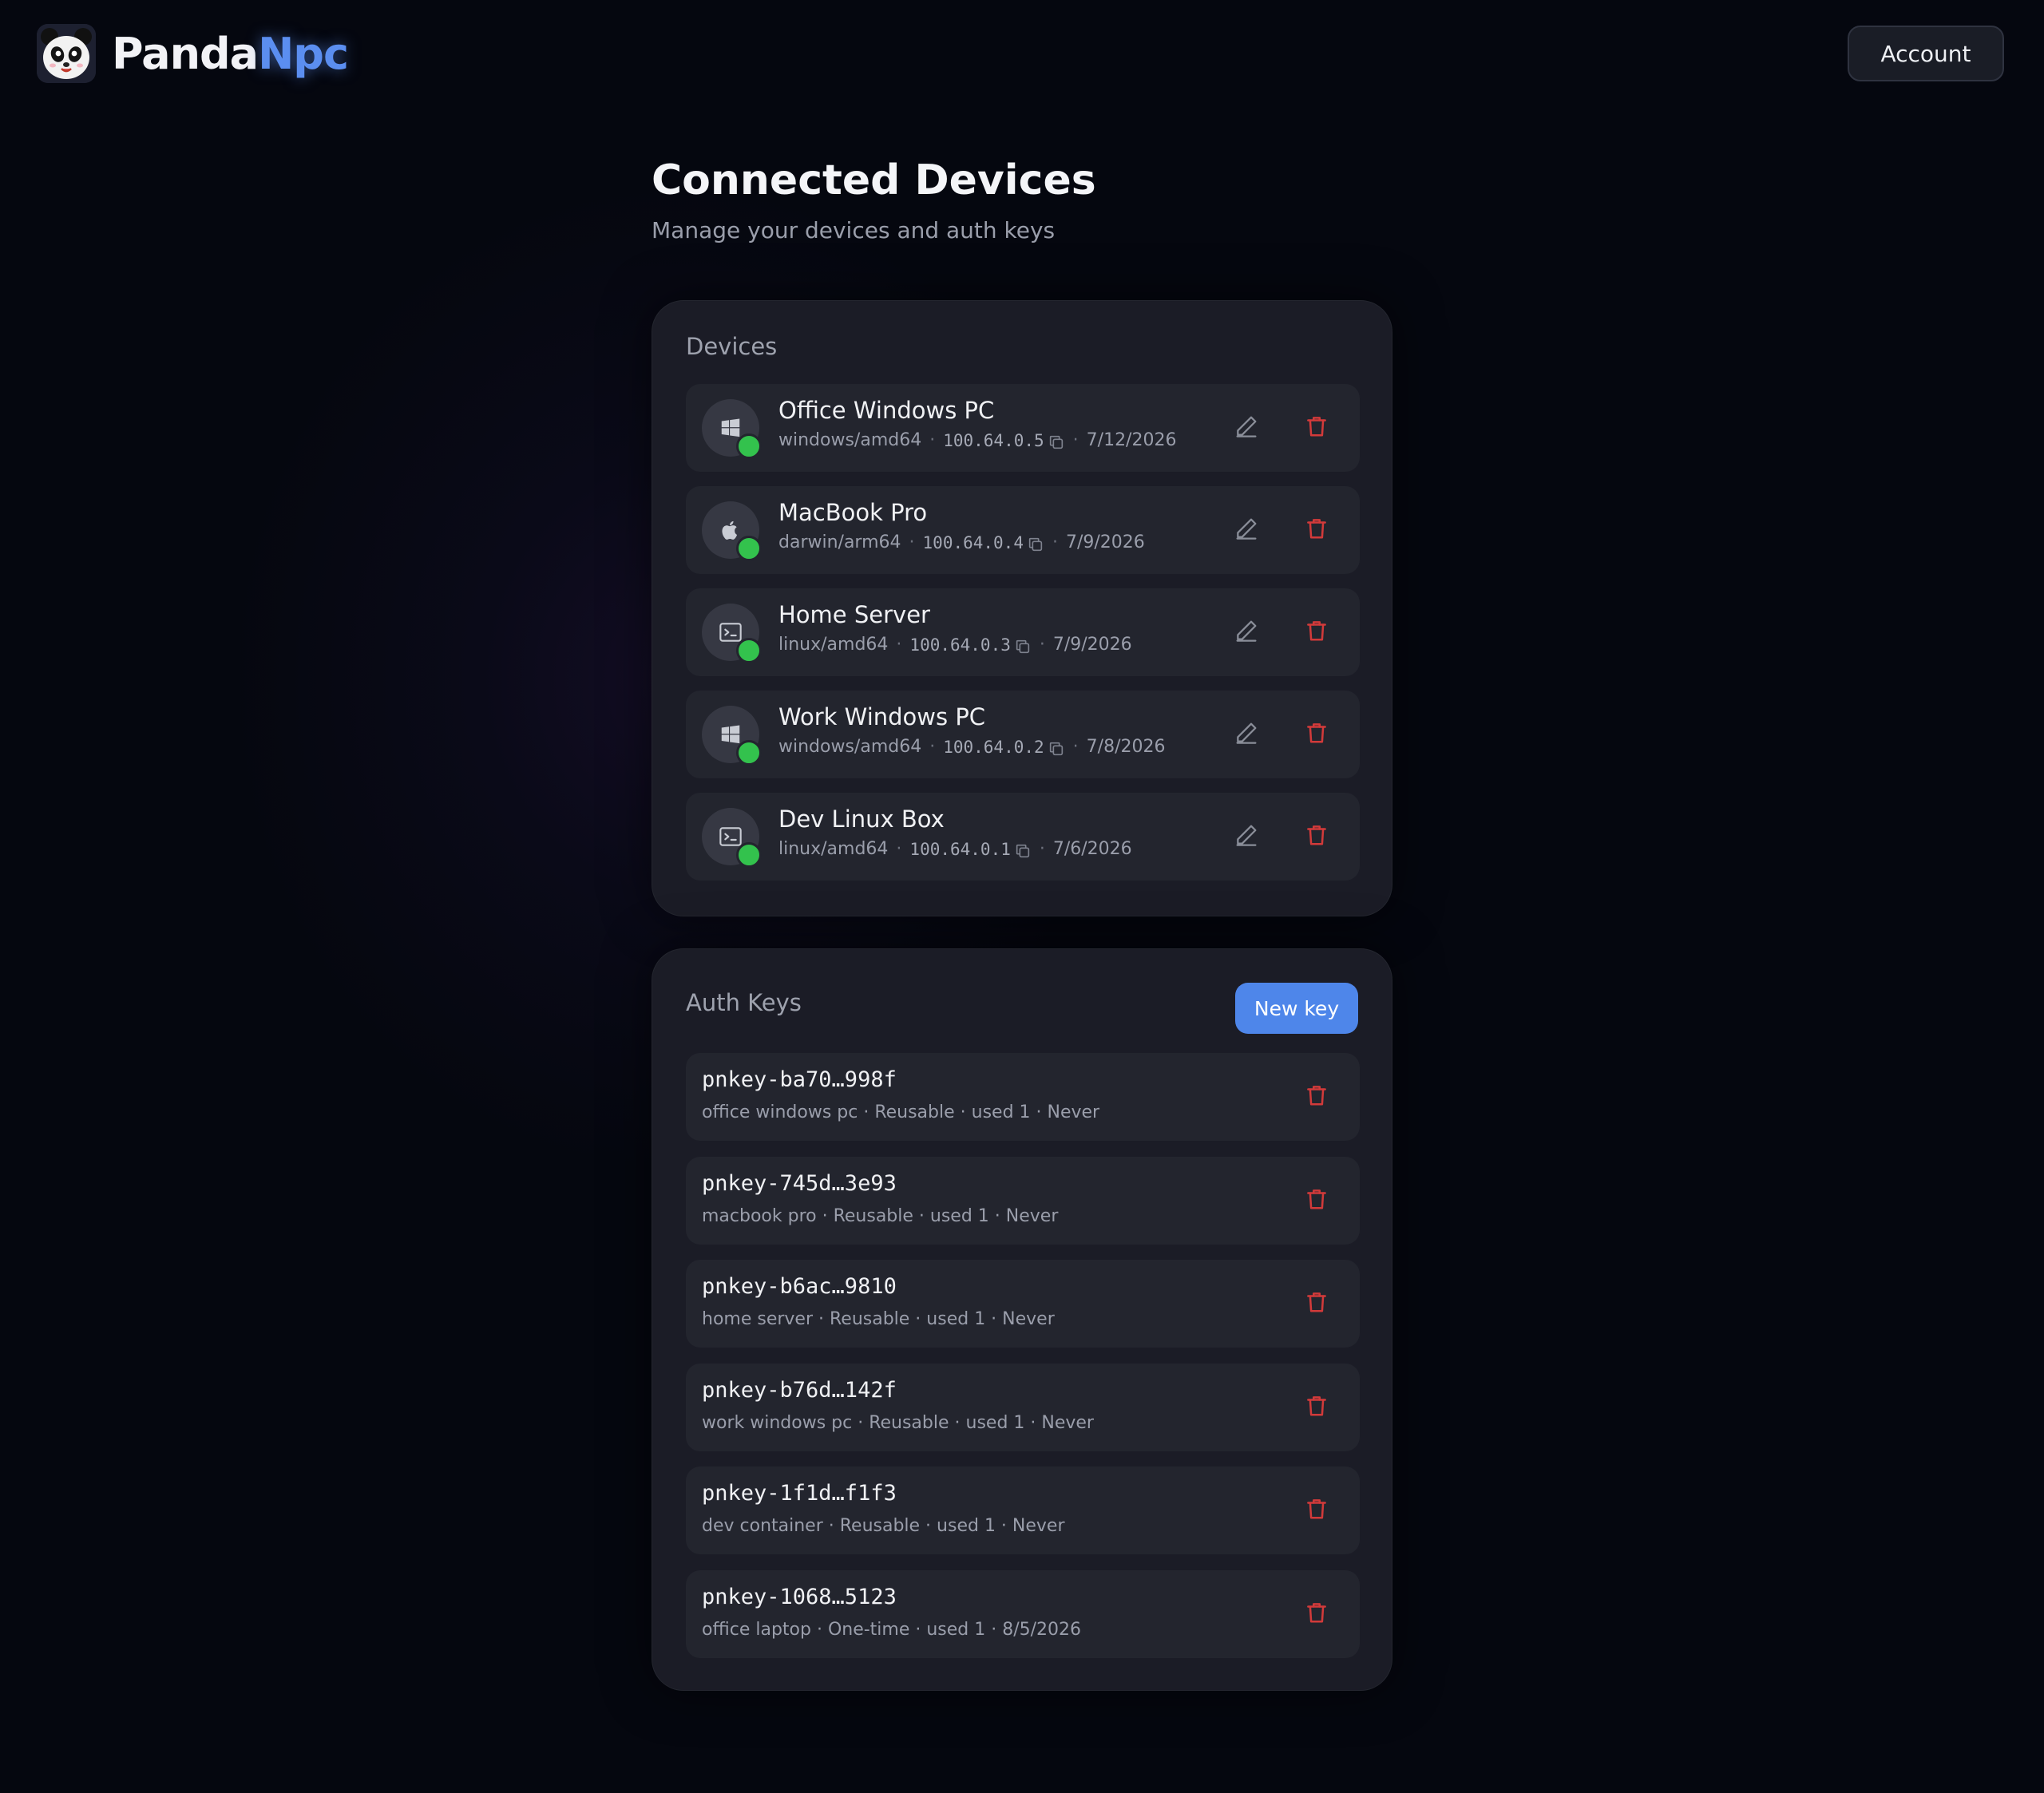  I want to click on device-meta: darwin/arm64 · 100.64.0.4 · 7/9/2026, so click(961, 542).